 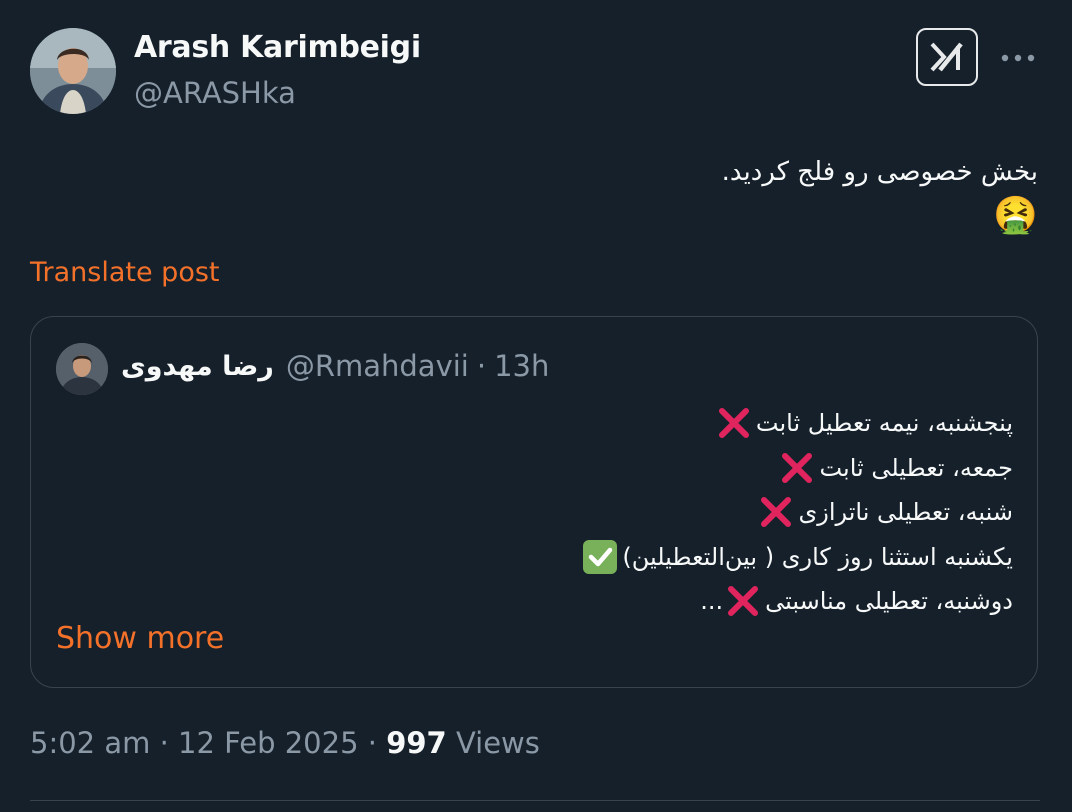 What do you see at coordinates (90, 743) in the screenshot?
I see `post-time: 5:02 am` at bounding box center [90, 743].